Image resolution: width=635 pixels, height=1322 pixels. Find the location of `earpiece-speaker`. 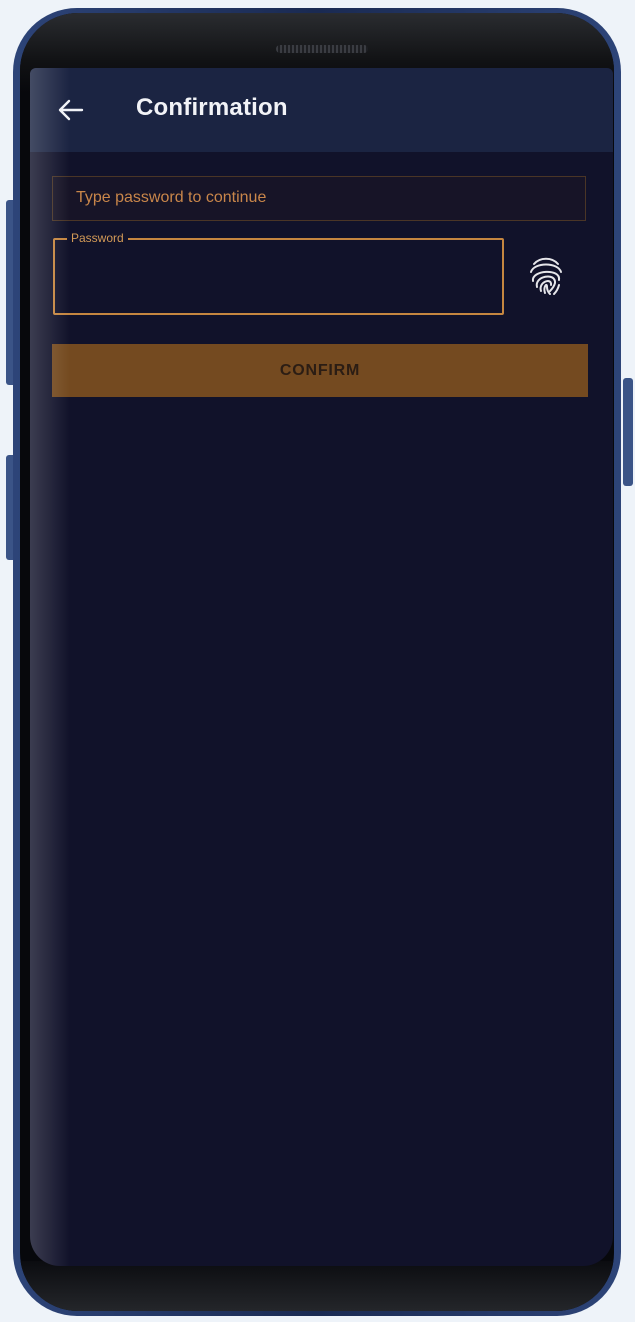

earpiece-speaker is located at coordinates (322, 49).